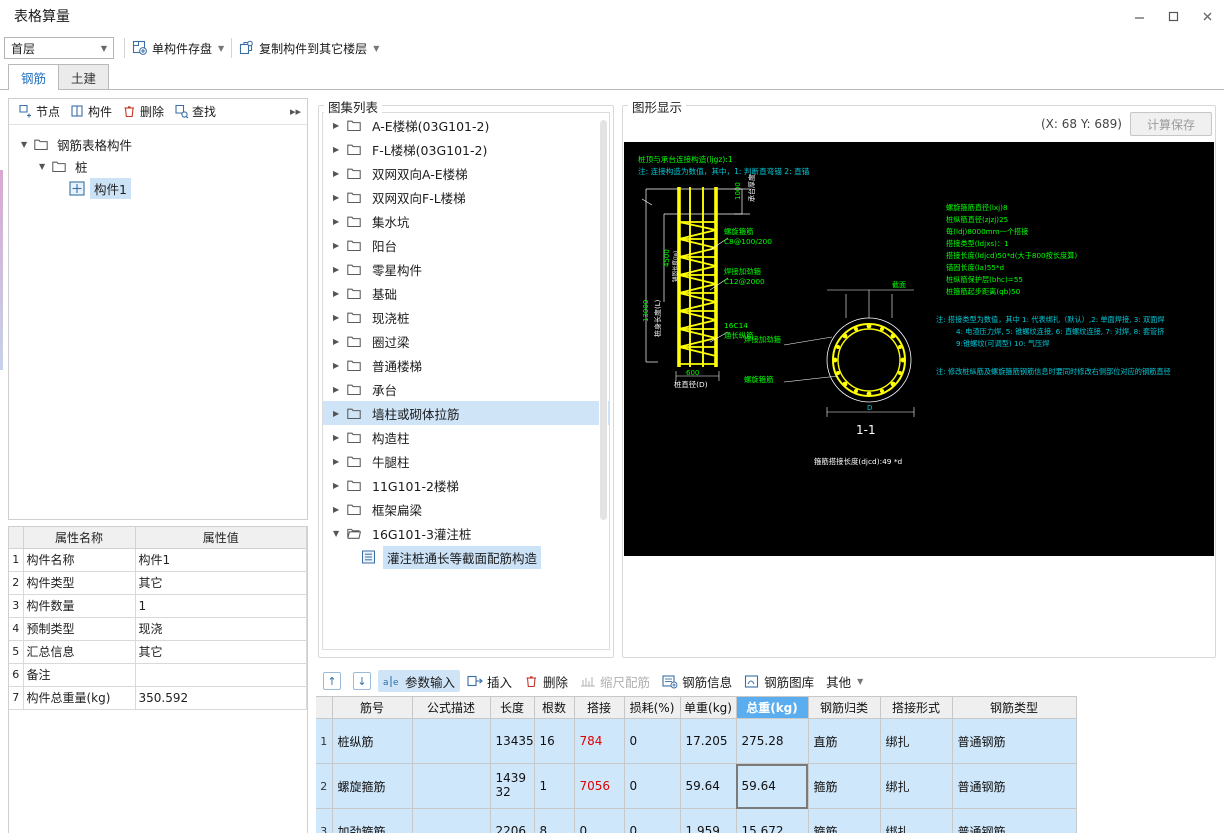 The height and width of the screenshot is (833, 1224). What do you see at coordinates (599, 786) in the screenshot?
I see `cell-lap: 7056` at bounding box center [599, 786].